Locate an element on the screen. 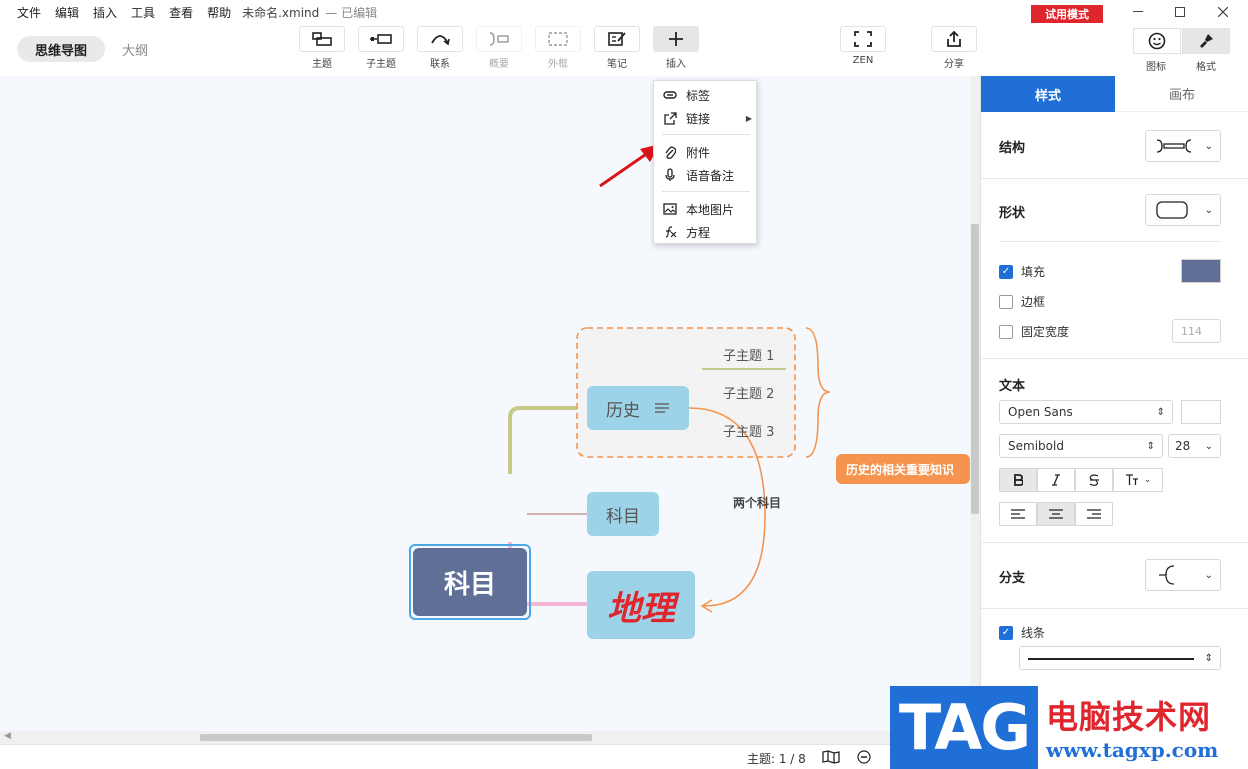 The width and height of the screenshot is (1248, 769). align-right-button is located at coordinates (1094, 514).